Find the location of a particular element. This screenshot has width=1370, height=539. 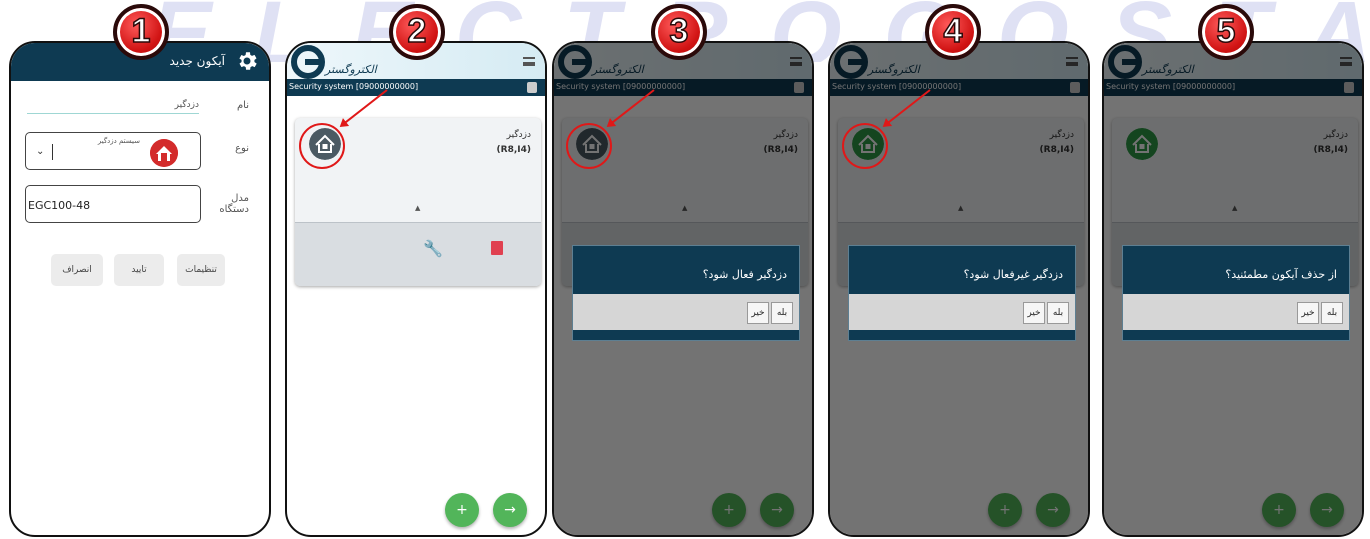

model-label: مدل دستگاه is located at coordinates (234, 204).